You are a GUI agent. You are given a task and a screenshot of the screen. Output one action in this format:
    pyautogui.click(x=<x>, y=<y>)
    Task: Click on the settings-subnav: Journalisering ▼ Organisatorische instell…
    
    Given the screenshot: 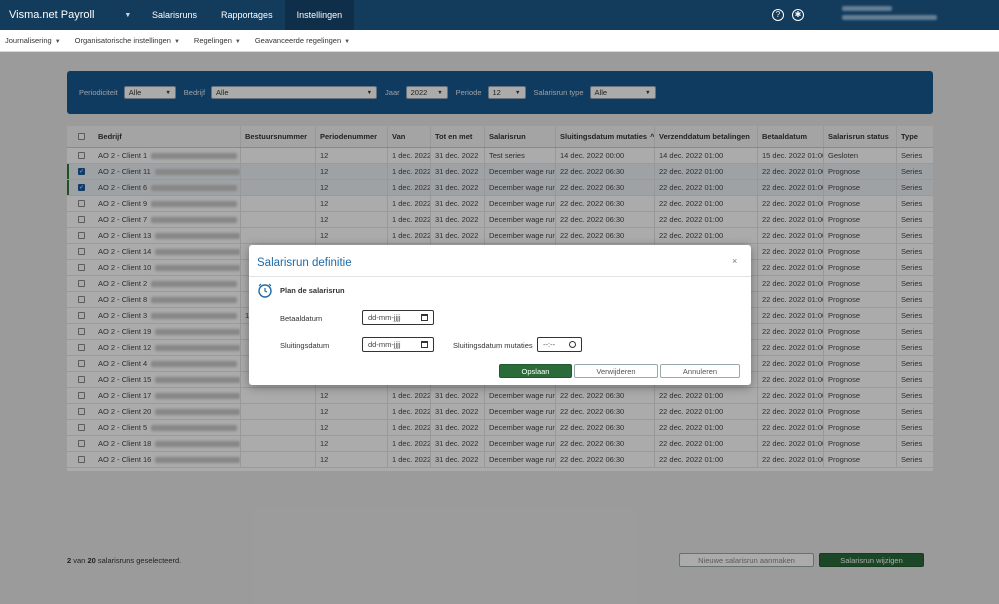 What is the action you would take?
    pyautogui.click(x=499, y=41)
    